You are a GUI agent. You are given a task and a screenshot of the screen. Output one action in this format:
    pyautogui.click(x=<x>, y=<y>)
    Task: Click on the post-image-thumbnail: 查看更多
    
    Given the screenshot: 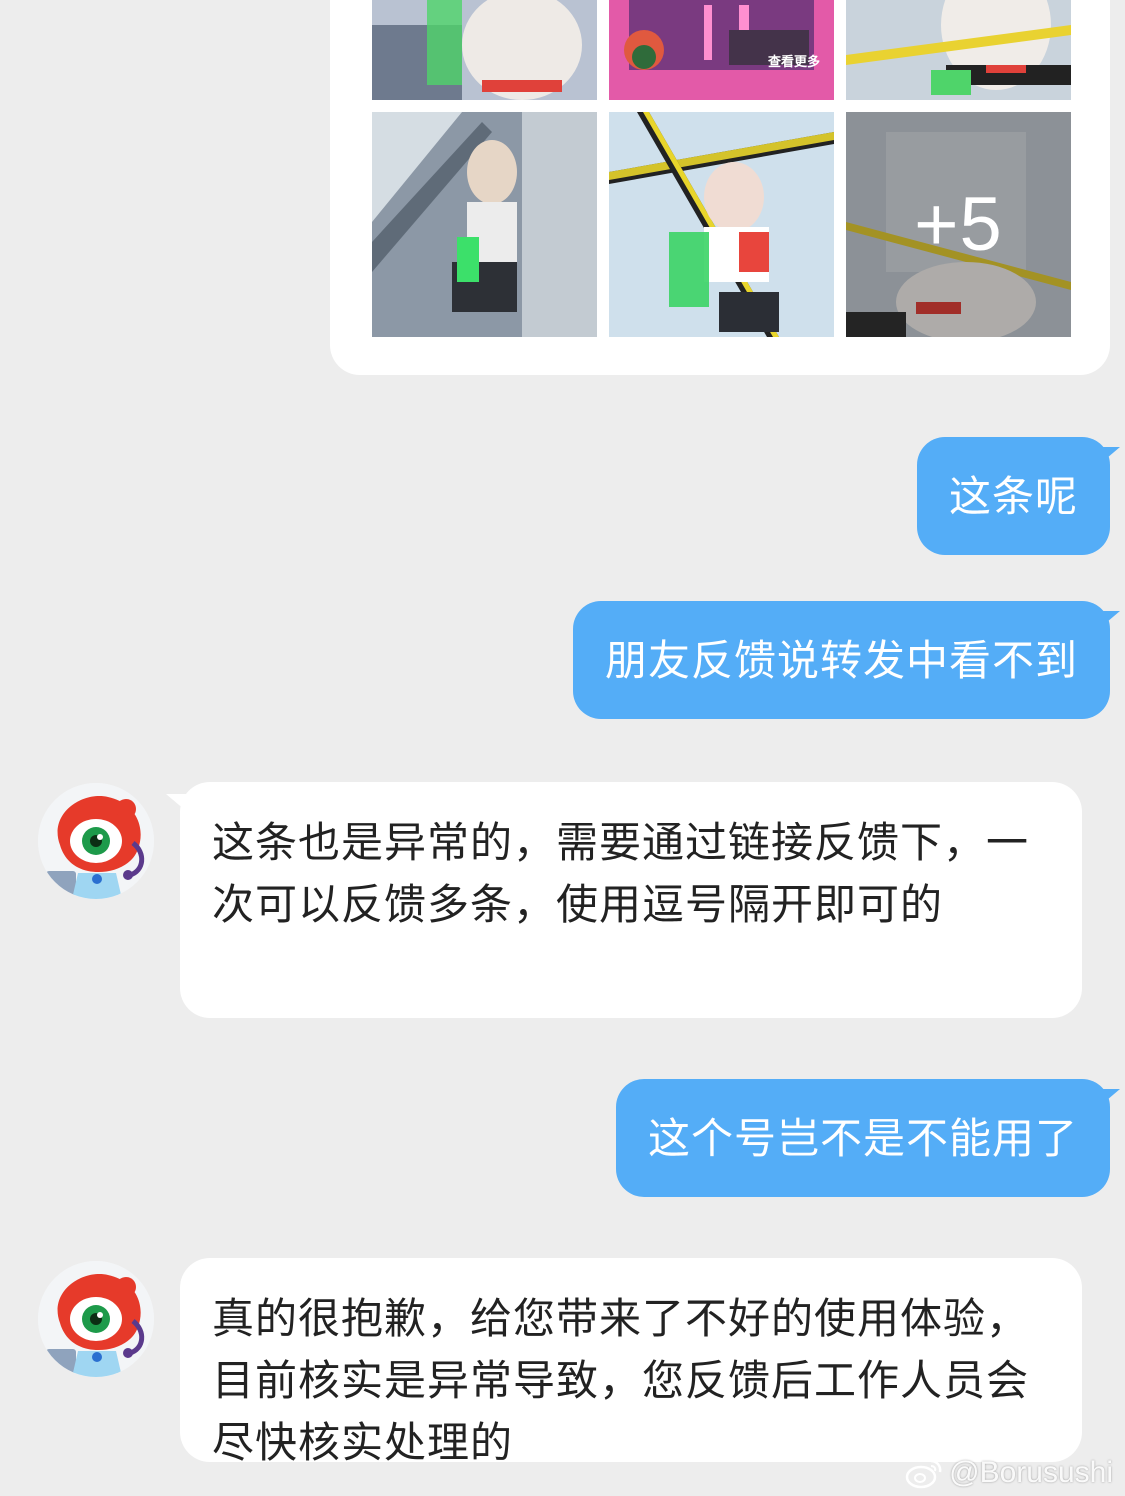 What is the action you would take?
    pyautogui.click(x=721, y=50)
    